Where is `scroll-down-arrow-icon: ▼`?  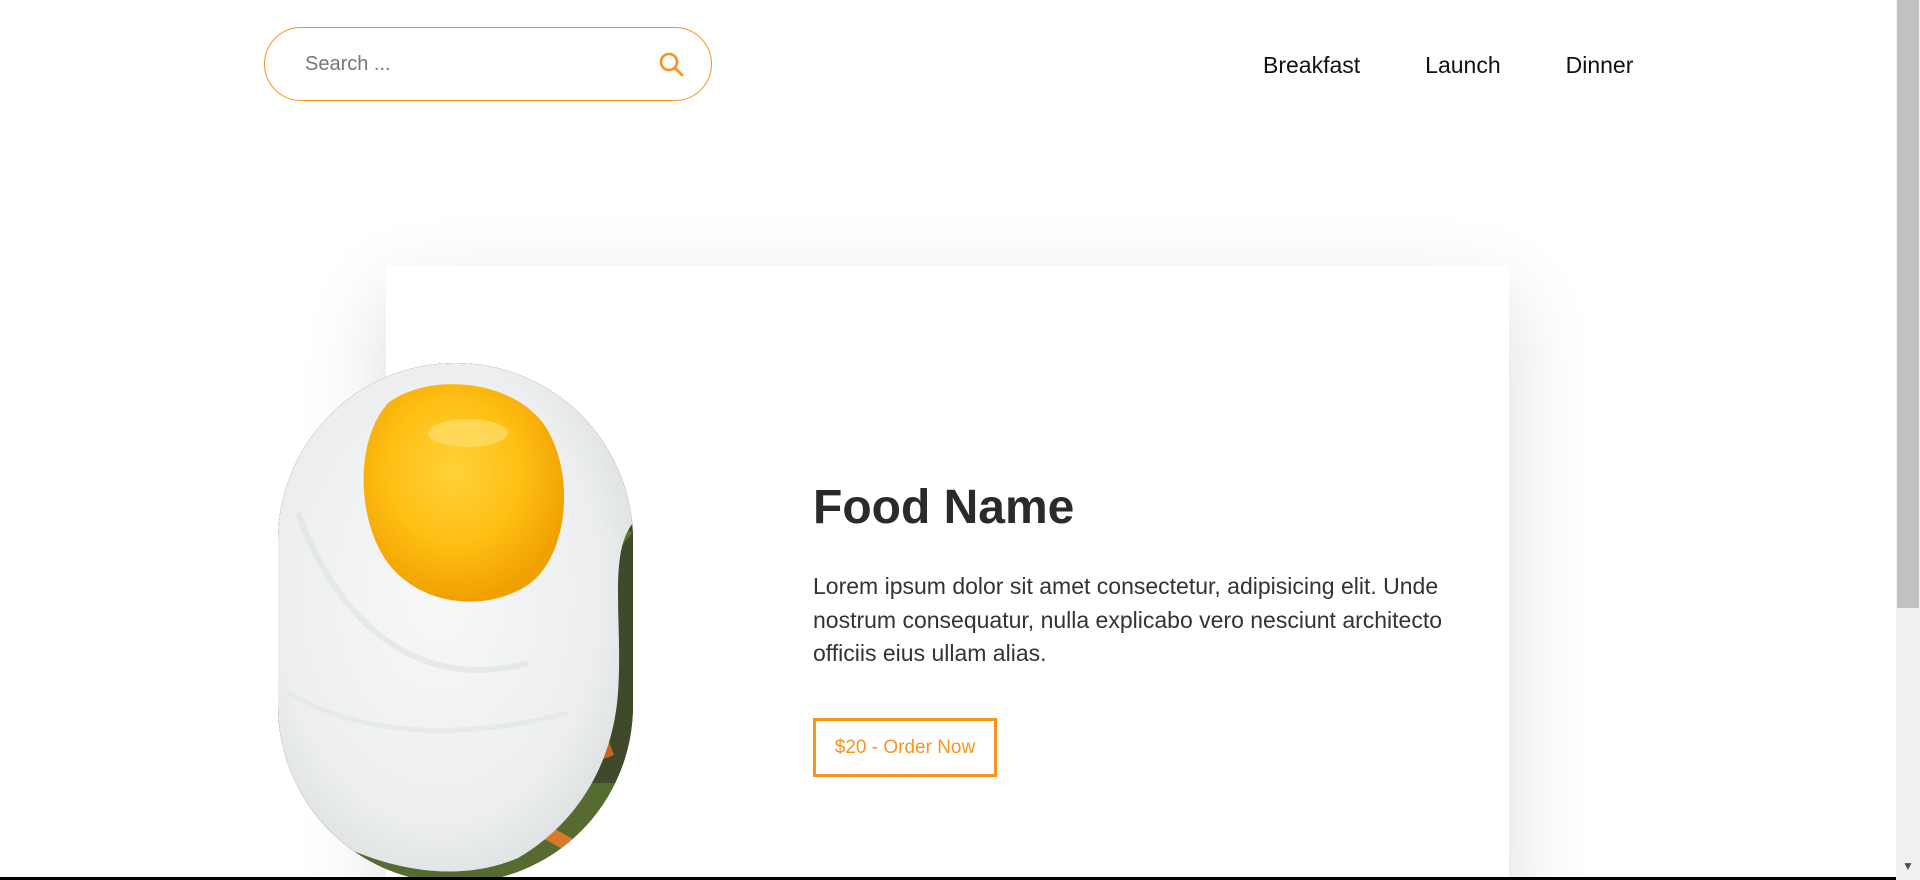
scroll-down-arrow-icon: ▼ is located at coordinates (1908, 866).